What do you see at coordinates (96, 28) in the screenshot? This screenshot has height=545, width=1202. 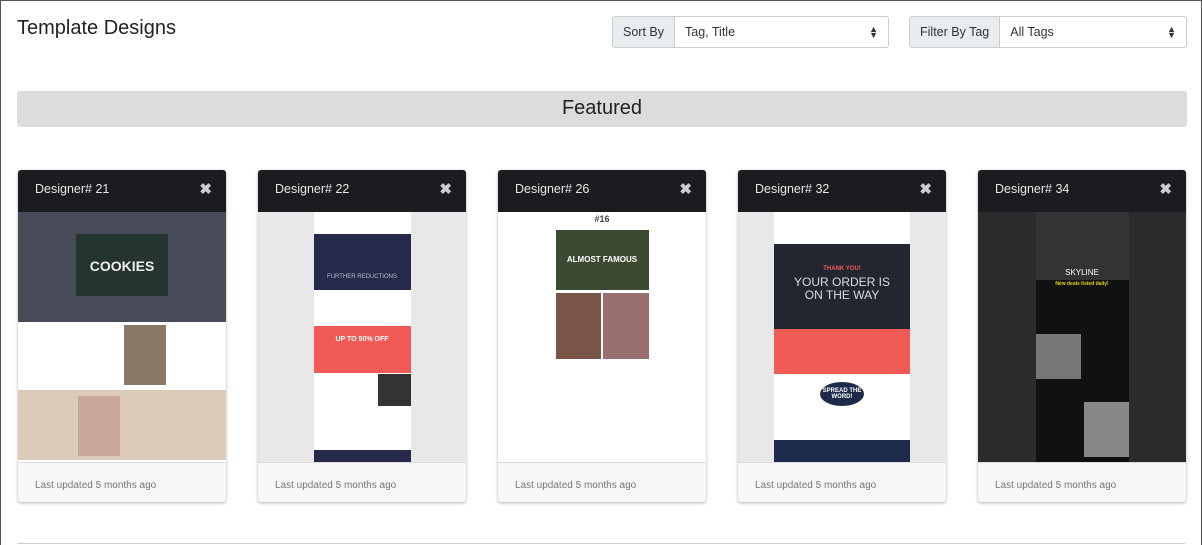 I see `page-title: Template Designs` at bounding box center [96, 28].